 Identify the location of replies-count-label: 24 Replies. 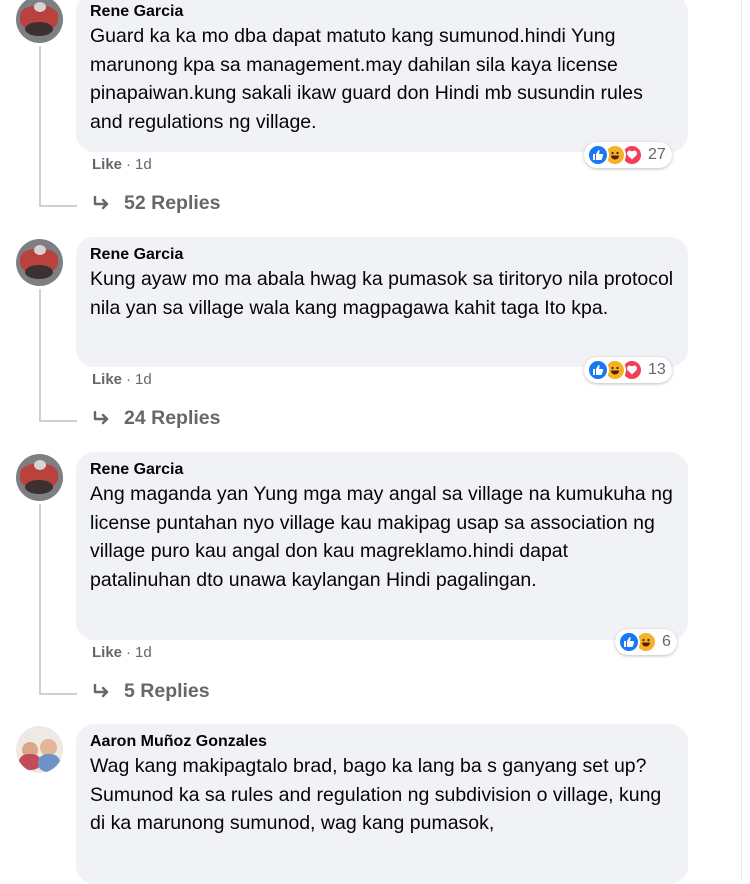
(172, 418).